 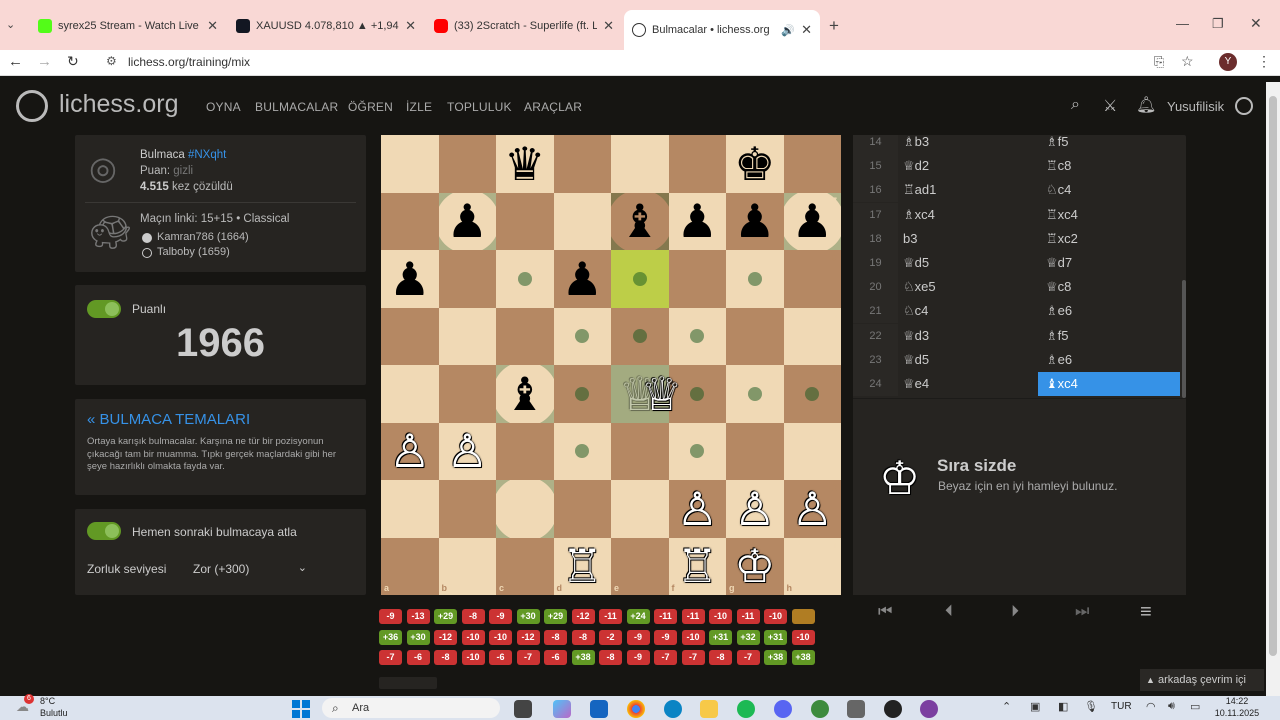 I want to click on volume-icon: 🔊︎, so click(x=1171, y=706).